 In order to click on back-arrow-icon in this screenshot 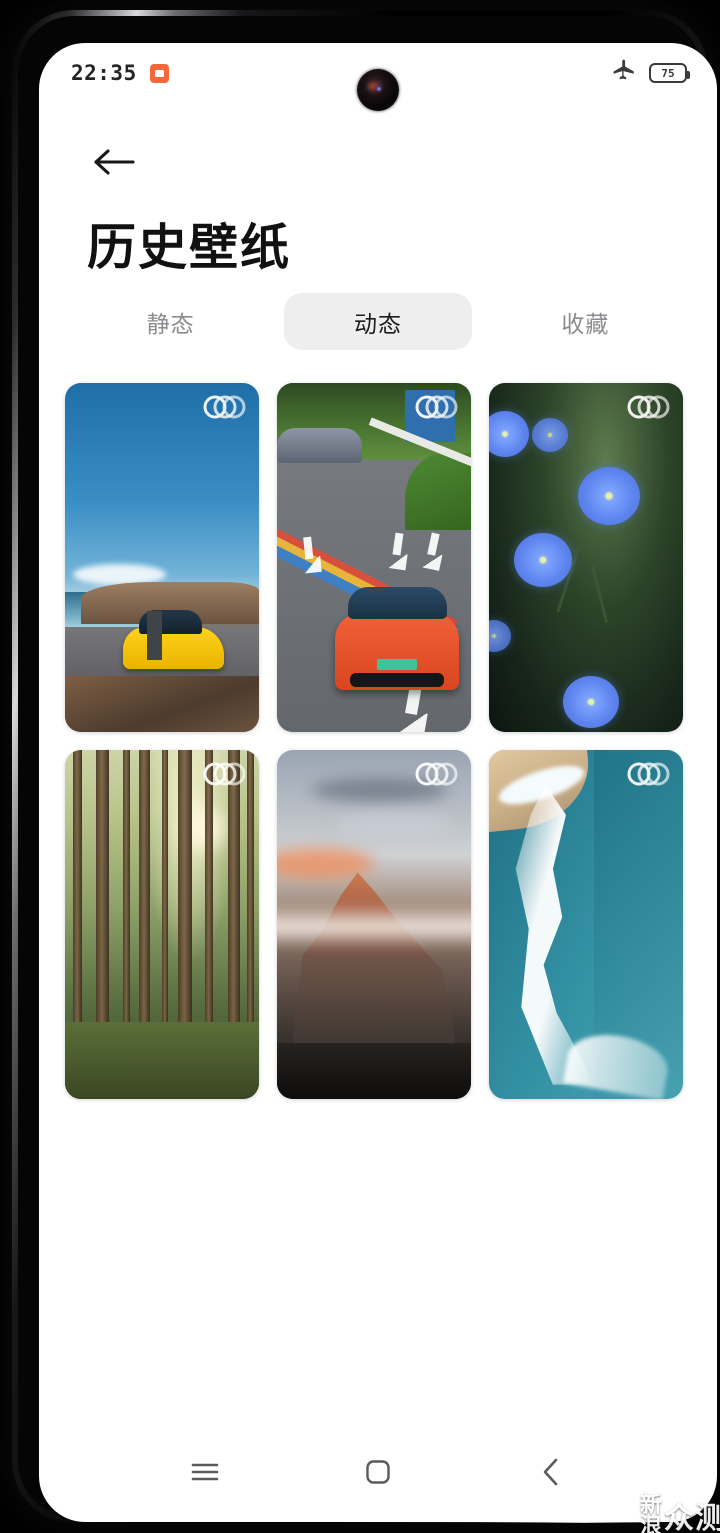, I will do `click(114, 162)`.